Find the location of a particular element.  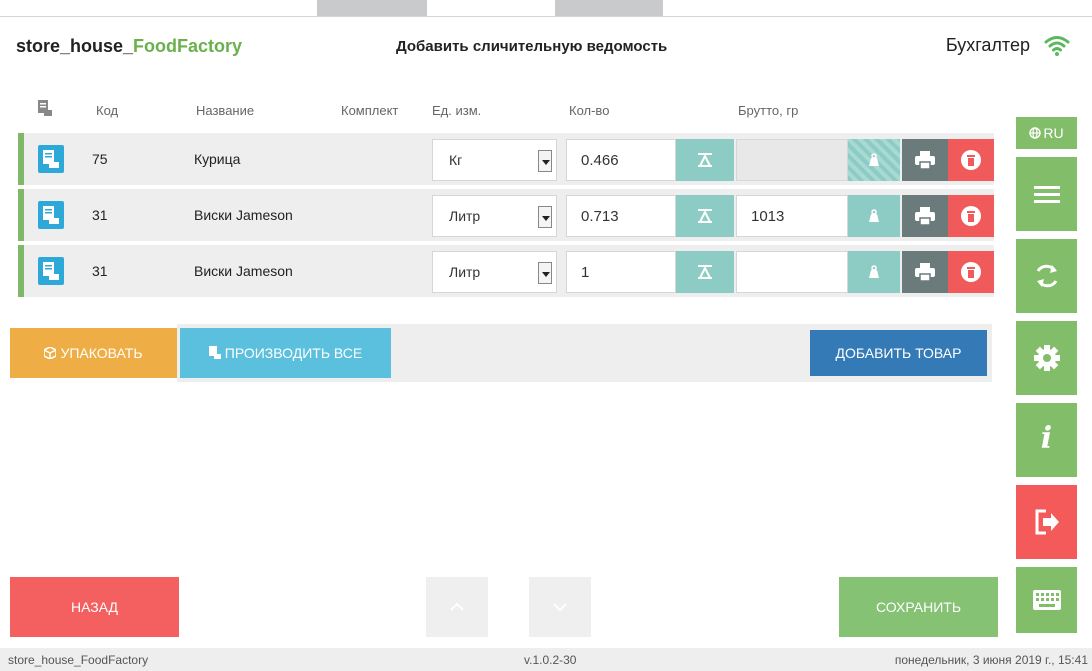

sync-icon is located at coordinates (1046, 276).